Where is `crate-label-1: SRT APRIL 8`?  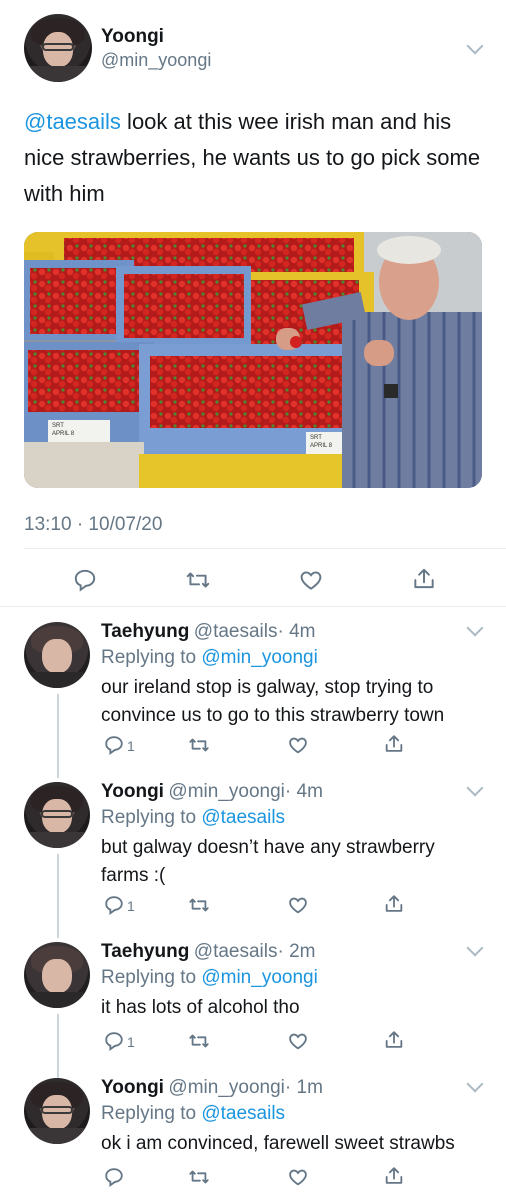 crate-label-1: SRT APRIL 8 is located at coordinates (63, 430).